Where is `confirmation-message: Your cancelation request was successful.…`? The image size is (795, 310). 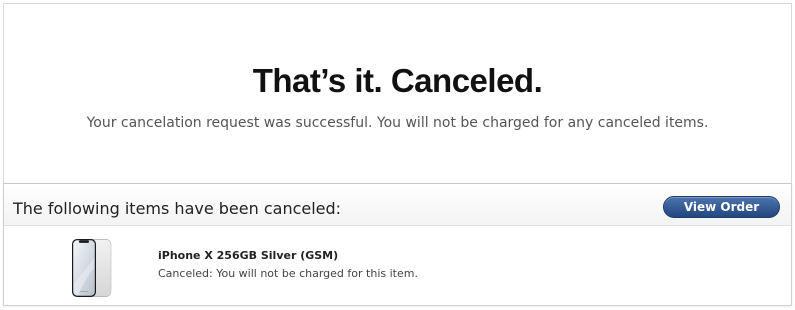 confirmation-message: Your cancelation request was successful.… is located at coordinates (397, 123).